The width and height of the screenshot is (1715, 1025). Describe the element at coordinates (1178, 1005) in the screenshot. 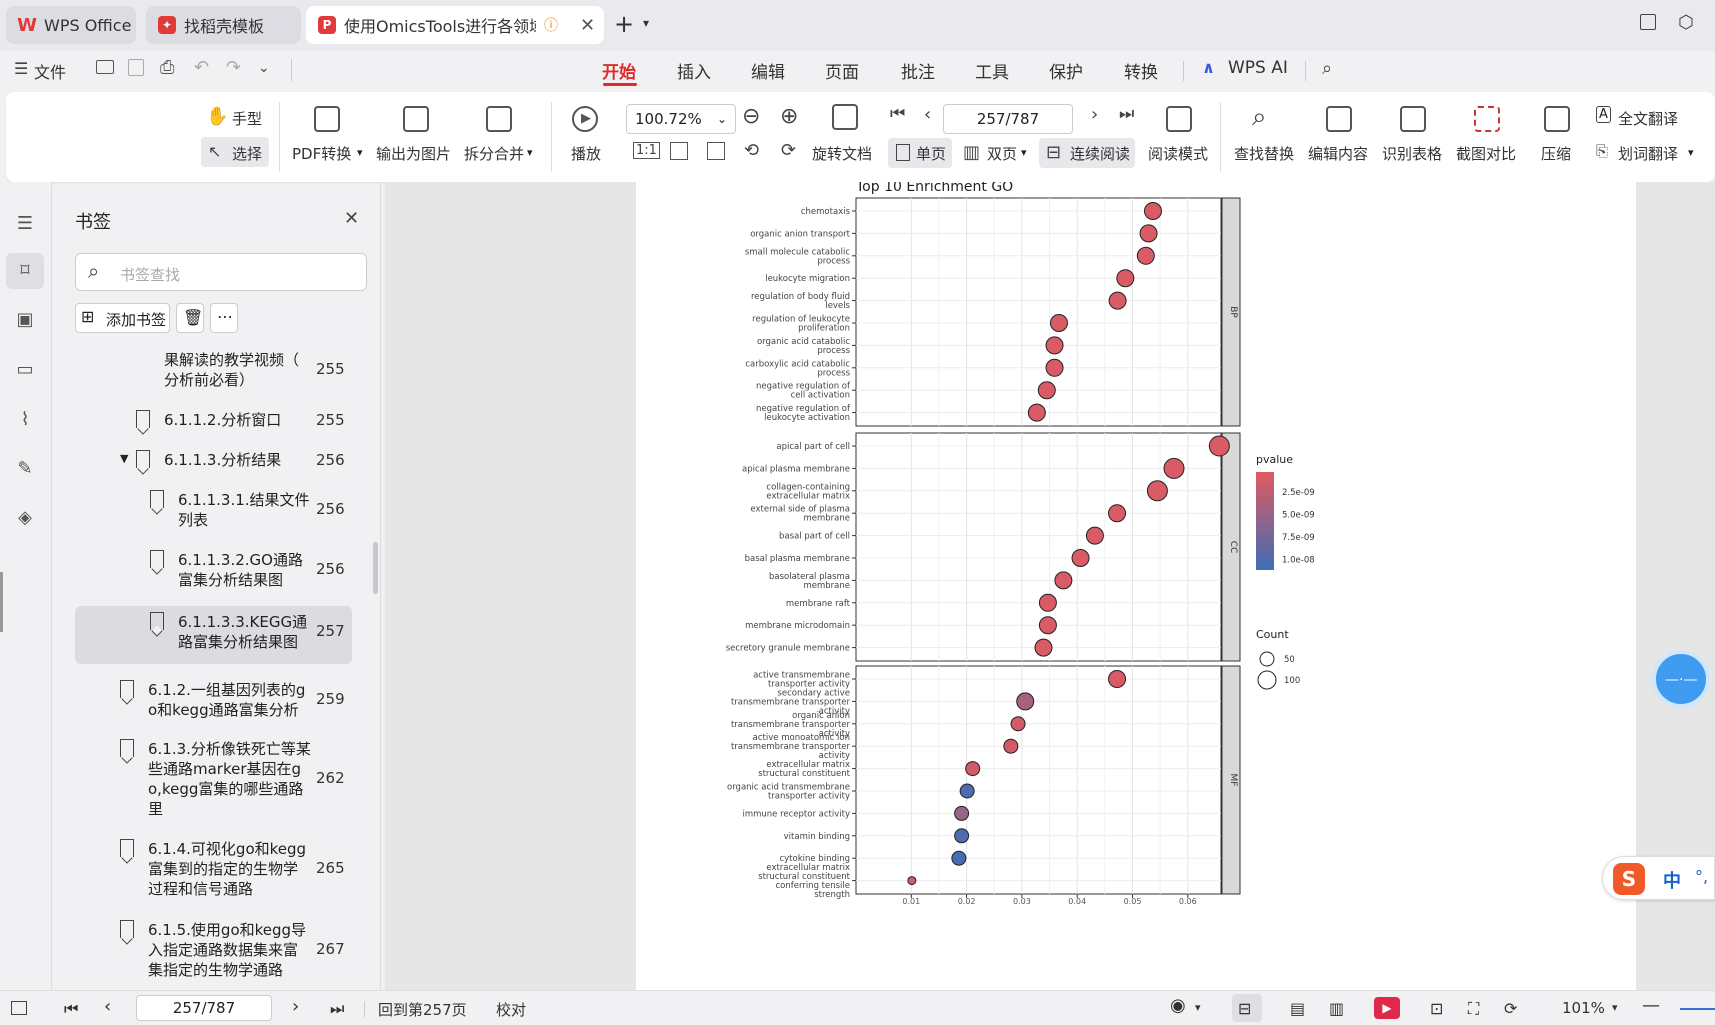

I see `eye-icon: ◉` at that location.